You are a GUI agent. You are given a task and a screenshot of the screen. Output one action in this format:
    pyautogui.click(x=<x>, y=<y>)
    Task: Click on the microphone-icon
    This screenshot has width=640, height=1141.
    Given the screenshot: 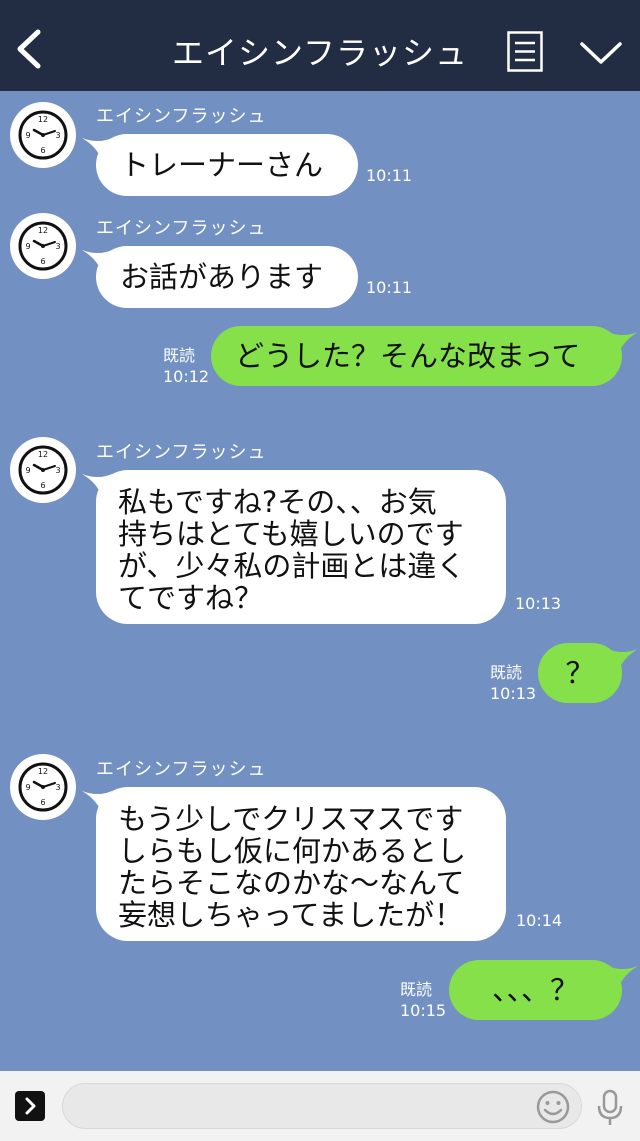 What is the action you would take?
    pyautogui.click(x=610, y=1107)
    